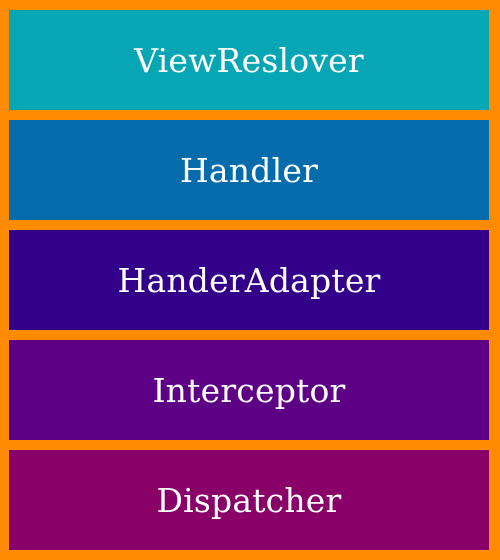 This screenshot has height=560, width=500. I want to click on layer-label: Handler, so click(249, 170).